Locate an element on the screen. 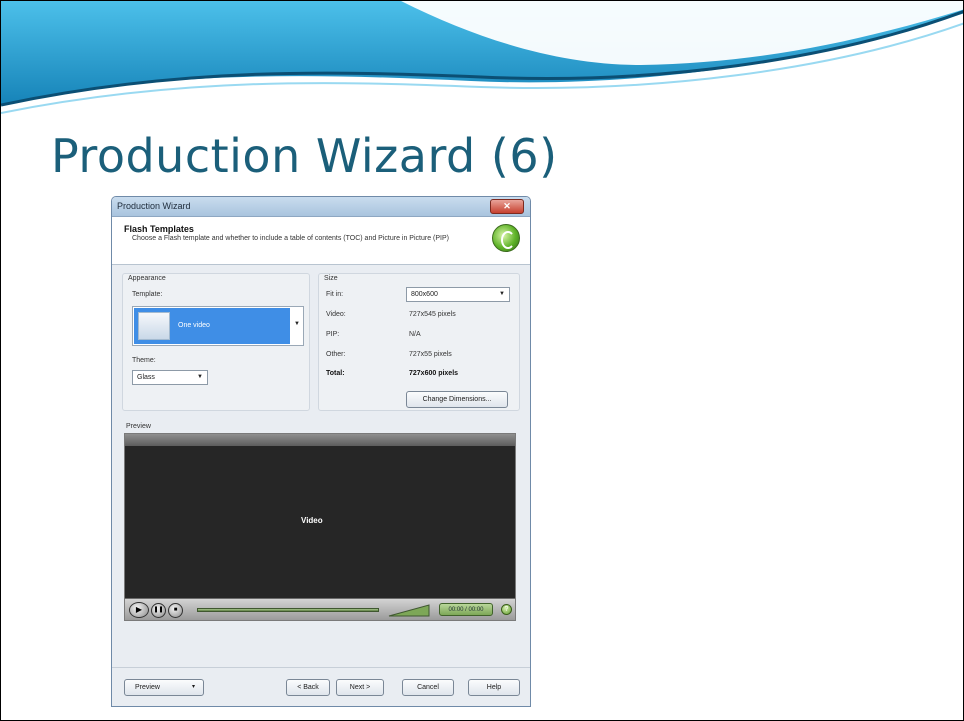 The height and width of the screenshot is (721, 964). close-icon: ✕ is located at coordinates (507, 206).